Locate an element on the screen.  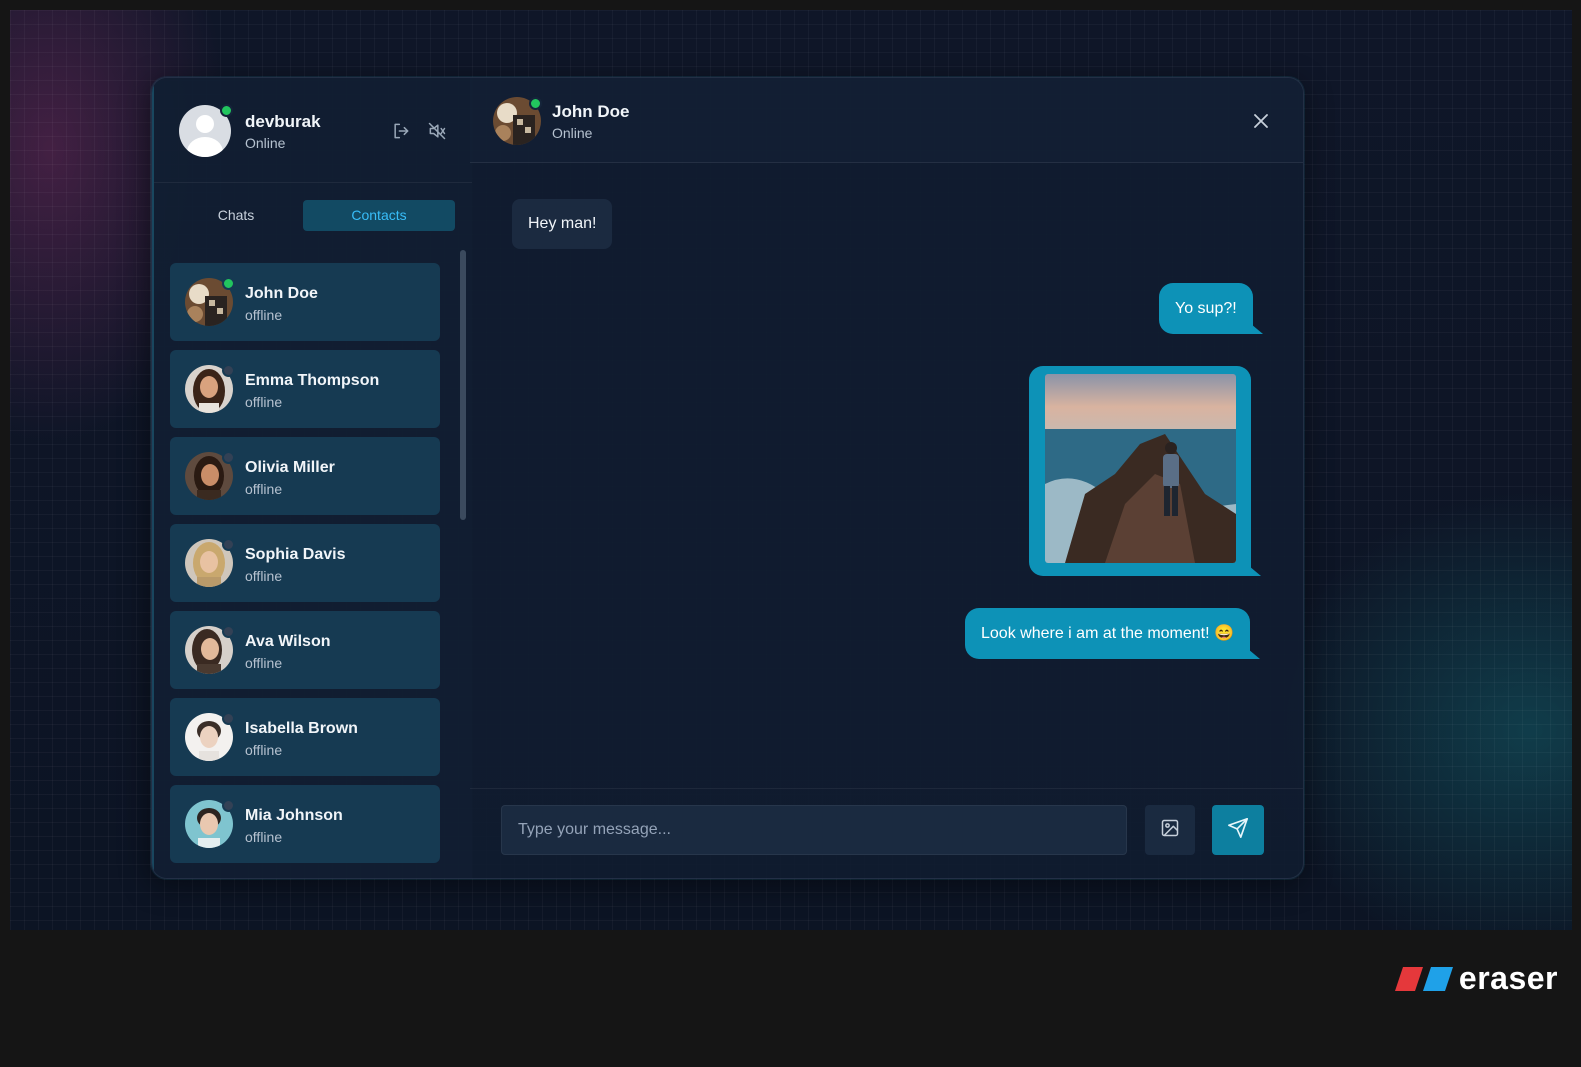
contact-name: Mia Johnson is located at coordinates (294, 815).